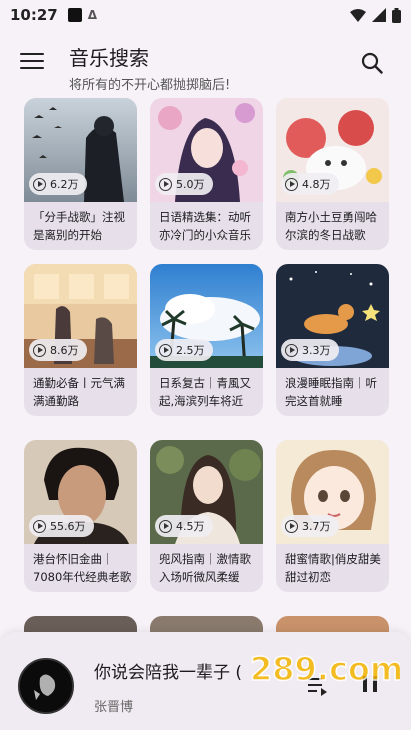 This screenshot has height=730, width=411. Describe the element at coordinates (64, 184) in the screenshot. I see `play-count: 6.2万` at that location.